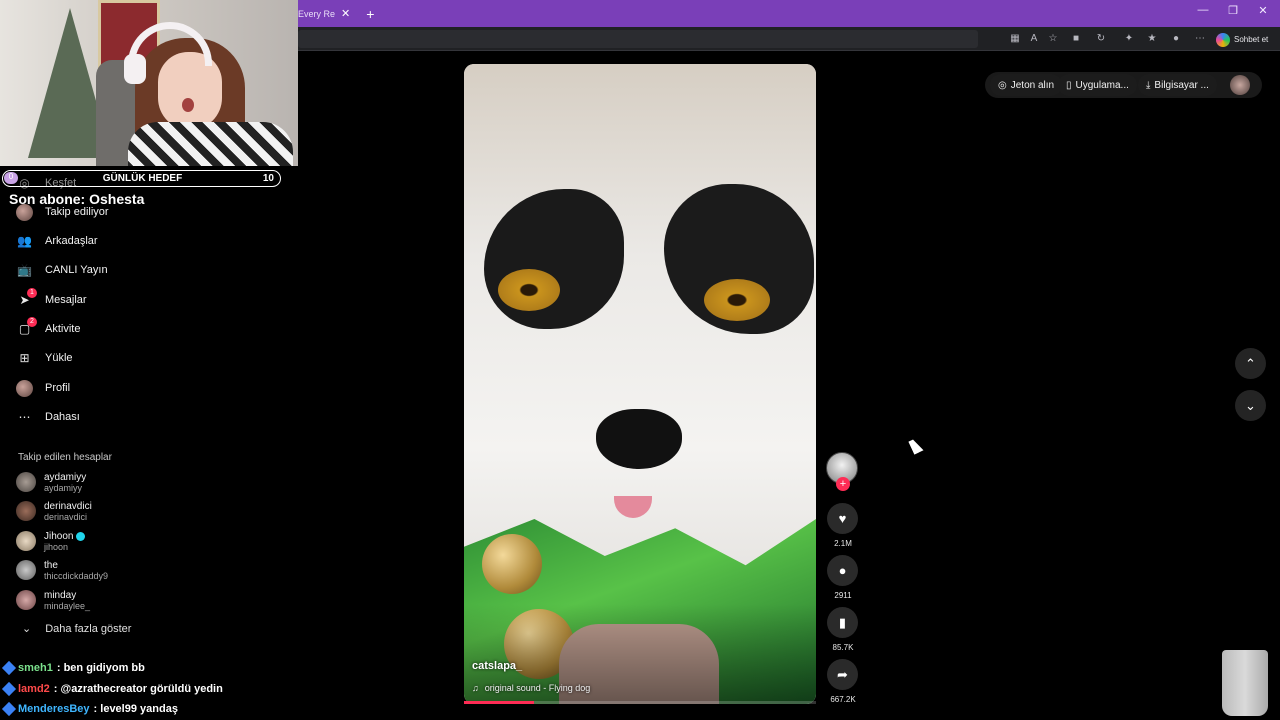 The height and width of the screenshot is (720, 1280). What do you see at coordinates (210, 144) in the screenshot?
I see `striped-sweater` at bounding box center [210, 144].